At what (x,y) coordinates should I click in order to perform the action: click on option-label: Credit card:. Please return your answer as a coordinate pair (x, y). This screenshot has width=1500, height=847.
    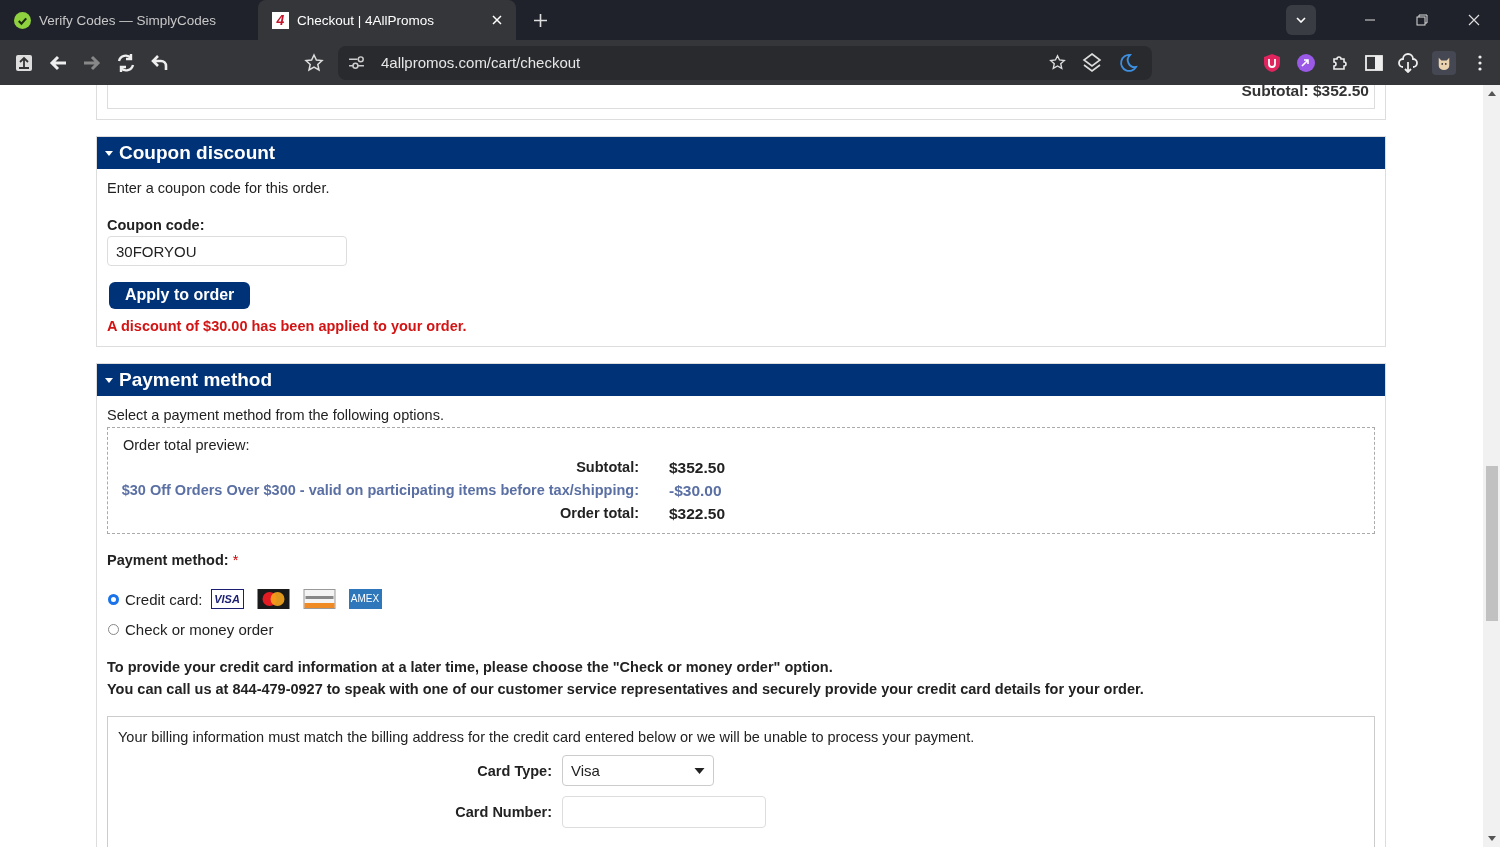
    Looking at the image, I should click on (164, 599).